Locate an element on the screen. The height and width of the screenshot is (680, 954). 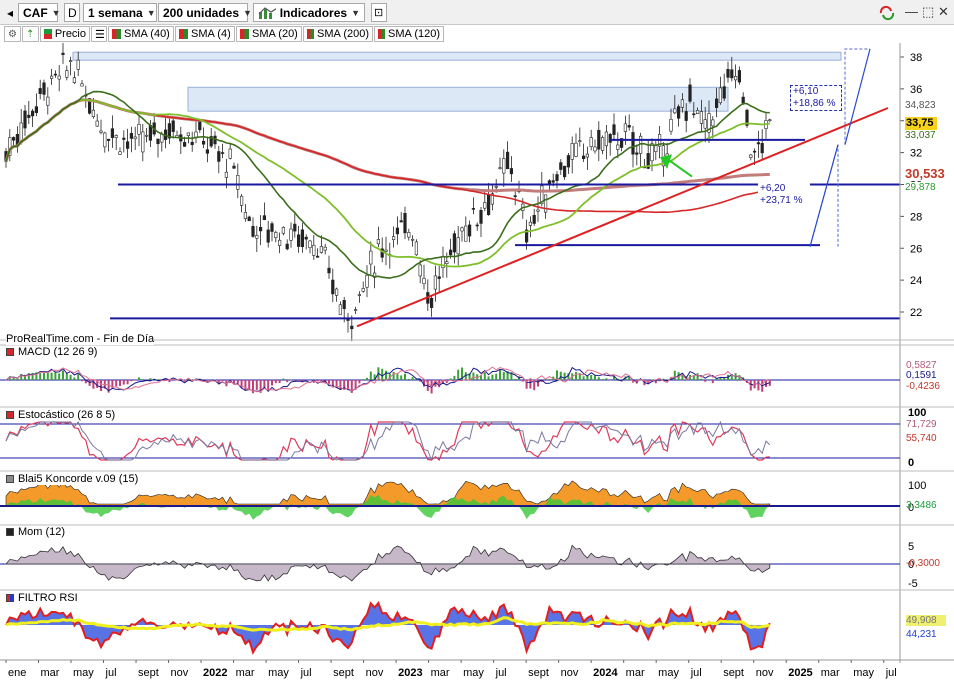
rsi-title: FILTRO RSI is located at coordinates (42, 598).